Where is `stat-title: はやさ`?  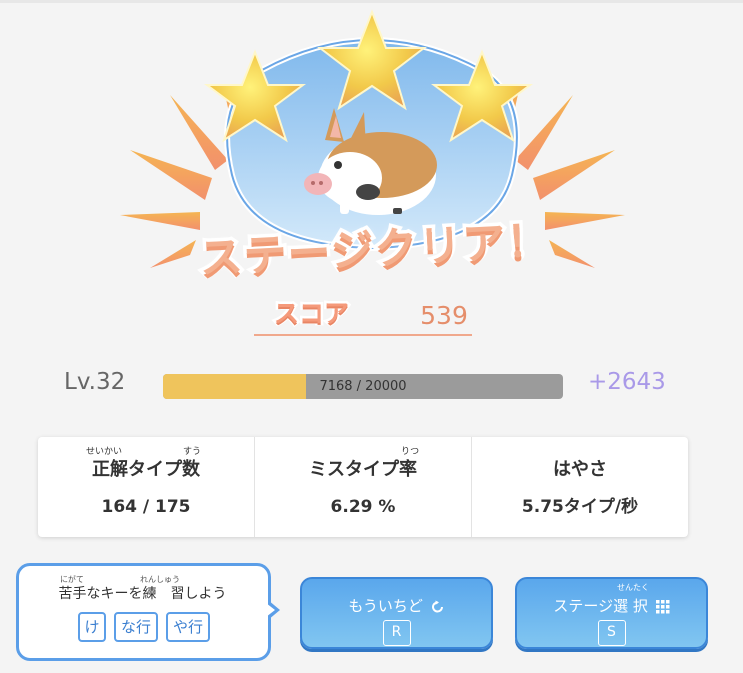 stat-title: はやさ is located at coordinates (580, 469).